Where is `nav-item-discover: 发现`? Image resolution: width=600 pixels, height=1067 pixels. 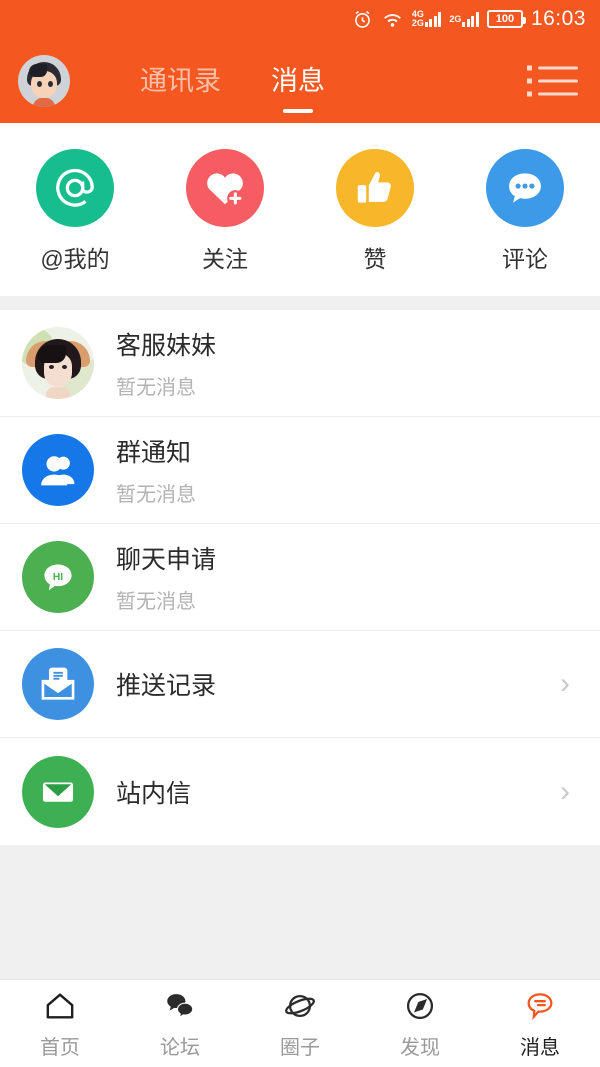
nav-item-discover: 发现 is located at coordinates (420, 1024).